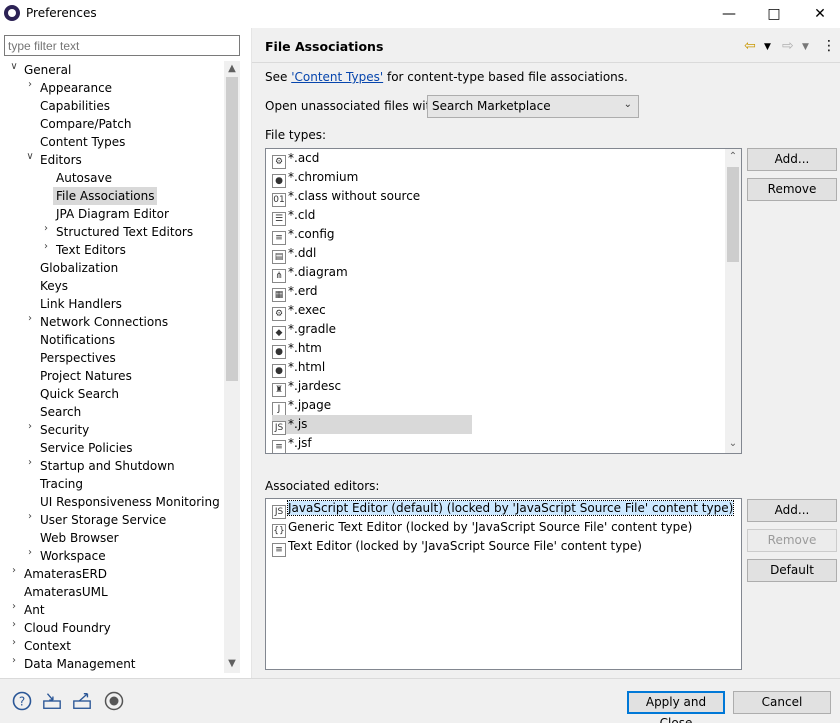  I want to click on file-type-row: ♜ *.jardesc, so click(306, 387).